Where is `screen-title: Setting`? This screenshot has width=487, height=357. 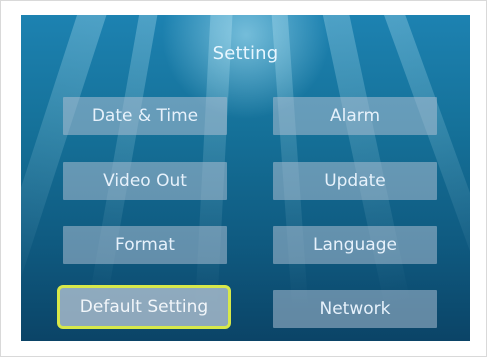 screen-title: Setting is located at coordinates (245, 53).